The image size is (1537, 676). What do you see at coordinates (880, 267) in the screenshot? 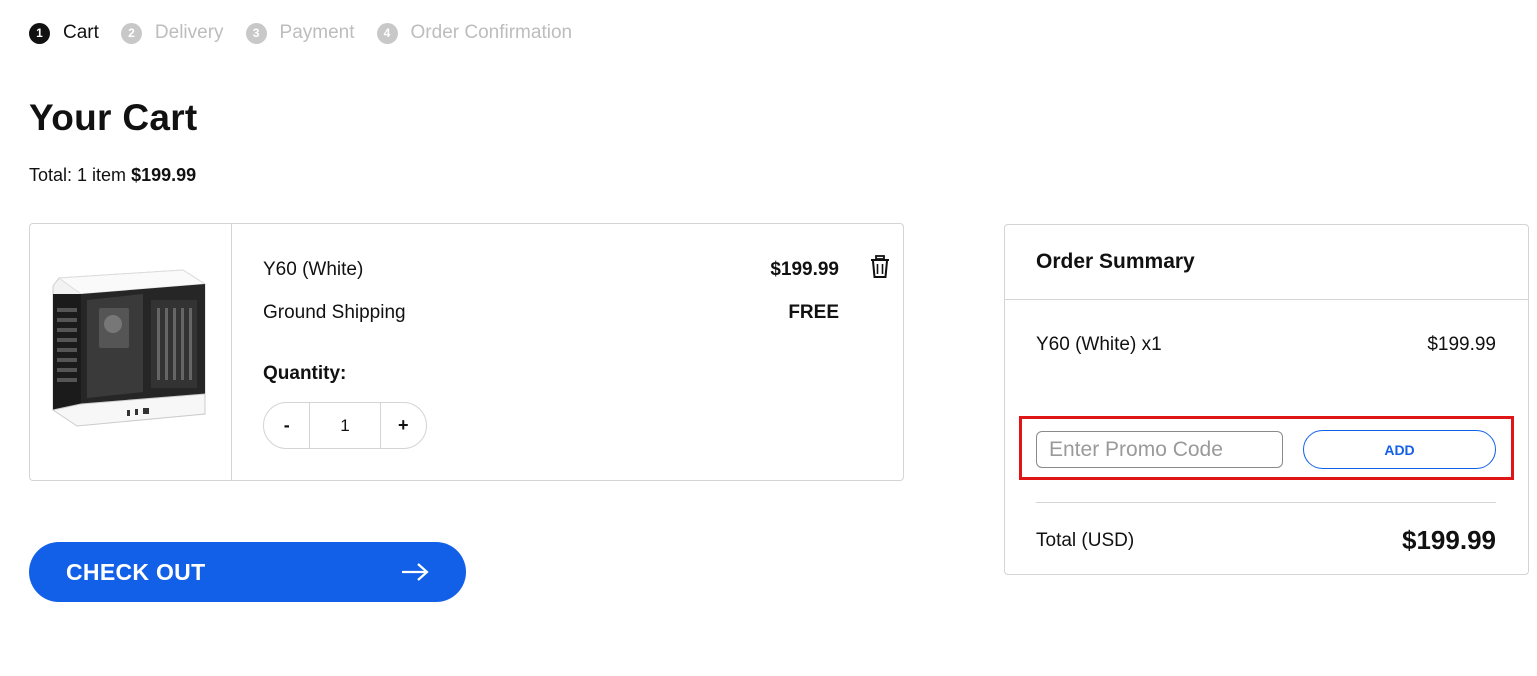
I see `trash-icon` at bounding box center [880, 267].